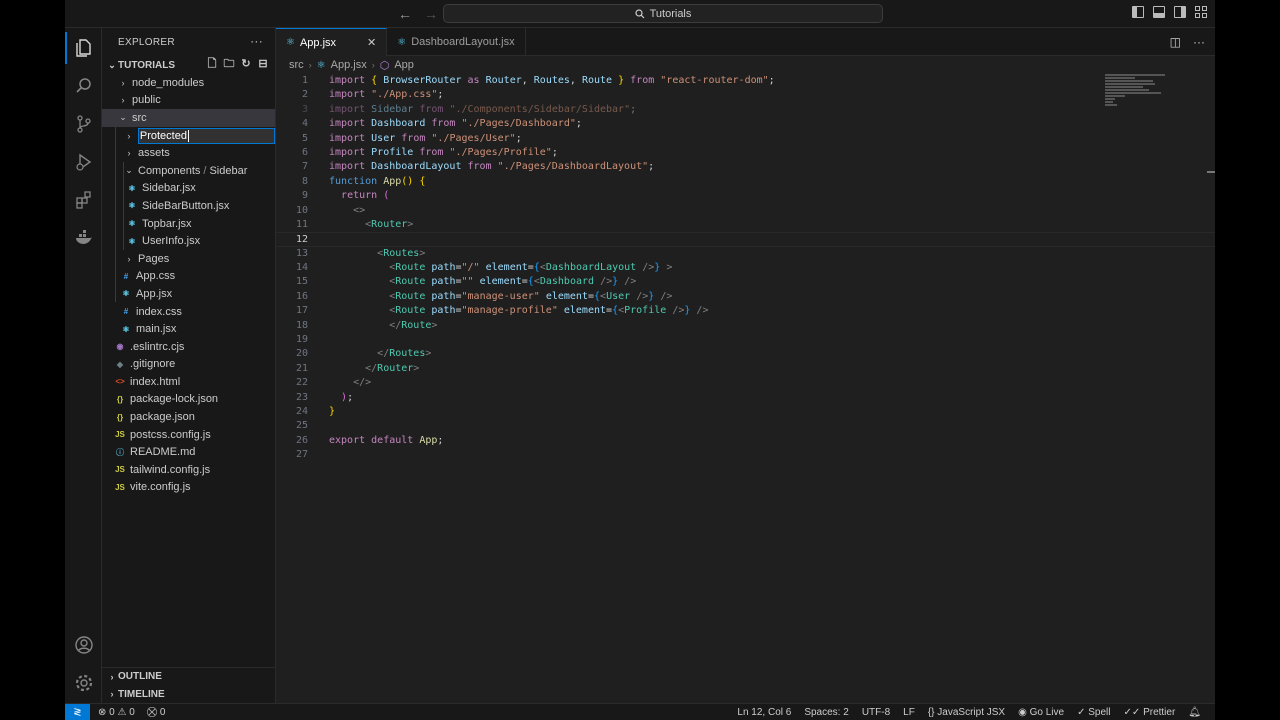 The height and width of the screenshot is (720, 1280). Describe the element at coordinates (263, 64) in the screenshot. I see `collapse-all-icon: ⊟` at that location.